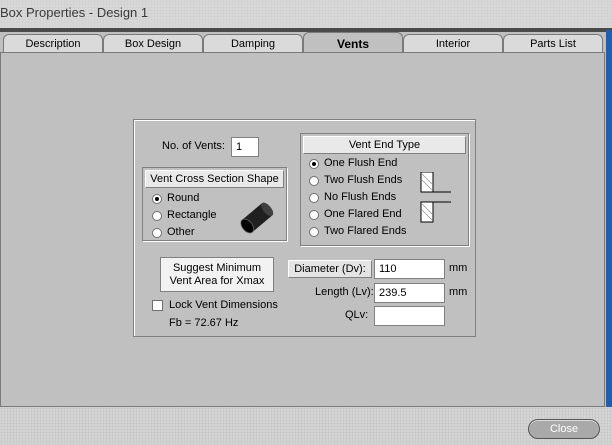  I want to click on end-type-header: Vent End Type, so click(384, 145).